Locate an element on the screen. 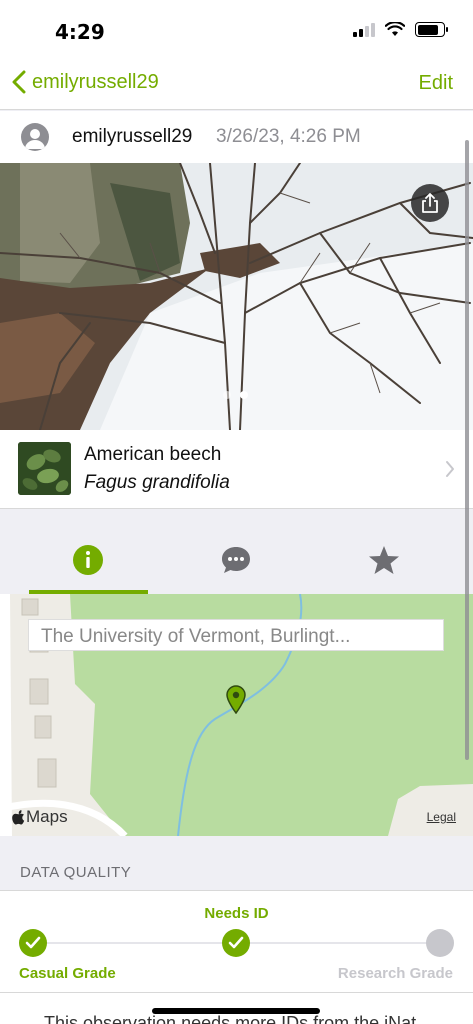 The width and height of the screenshot is (473, 1024). tab-info is located at coordinates (88, 569).